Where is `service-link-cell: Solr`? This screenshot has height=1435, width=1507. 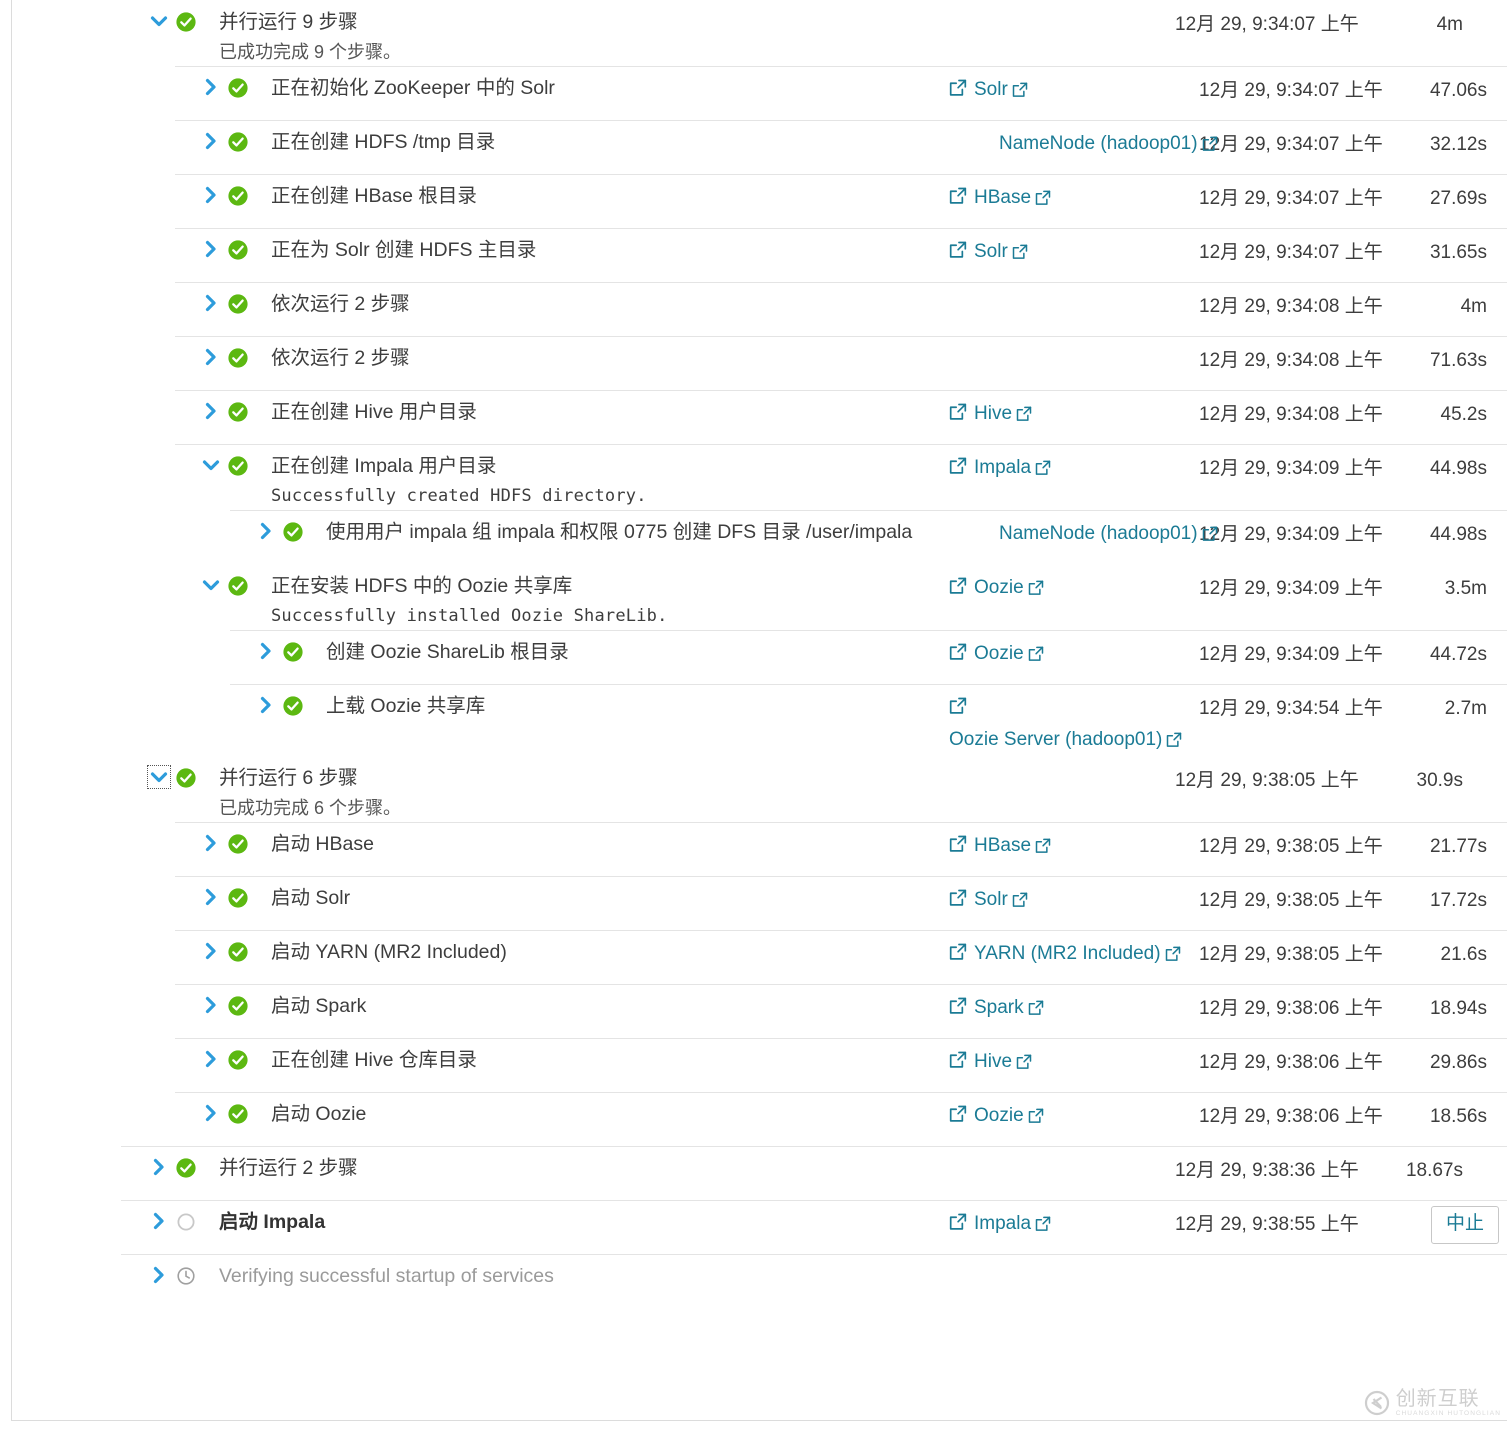 service-link-cell: Solr is located at coordinates (1074, 86).